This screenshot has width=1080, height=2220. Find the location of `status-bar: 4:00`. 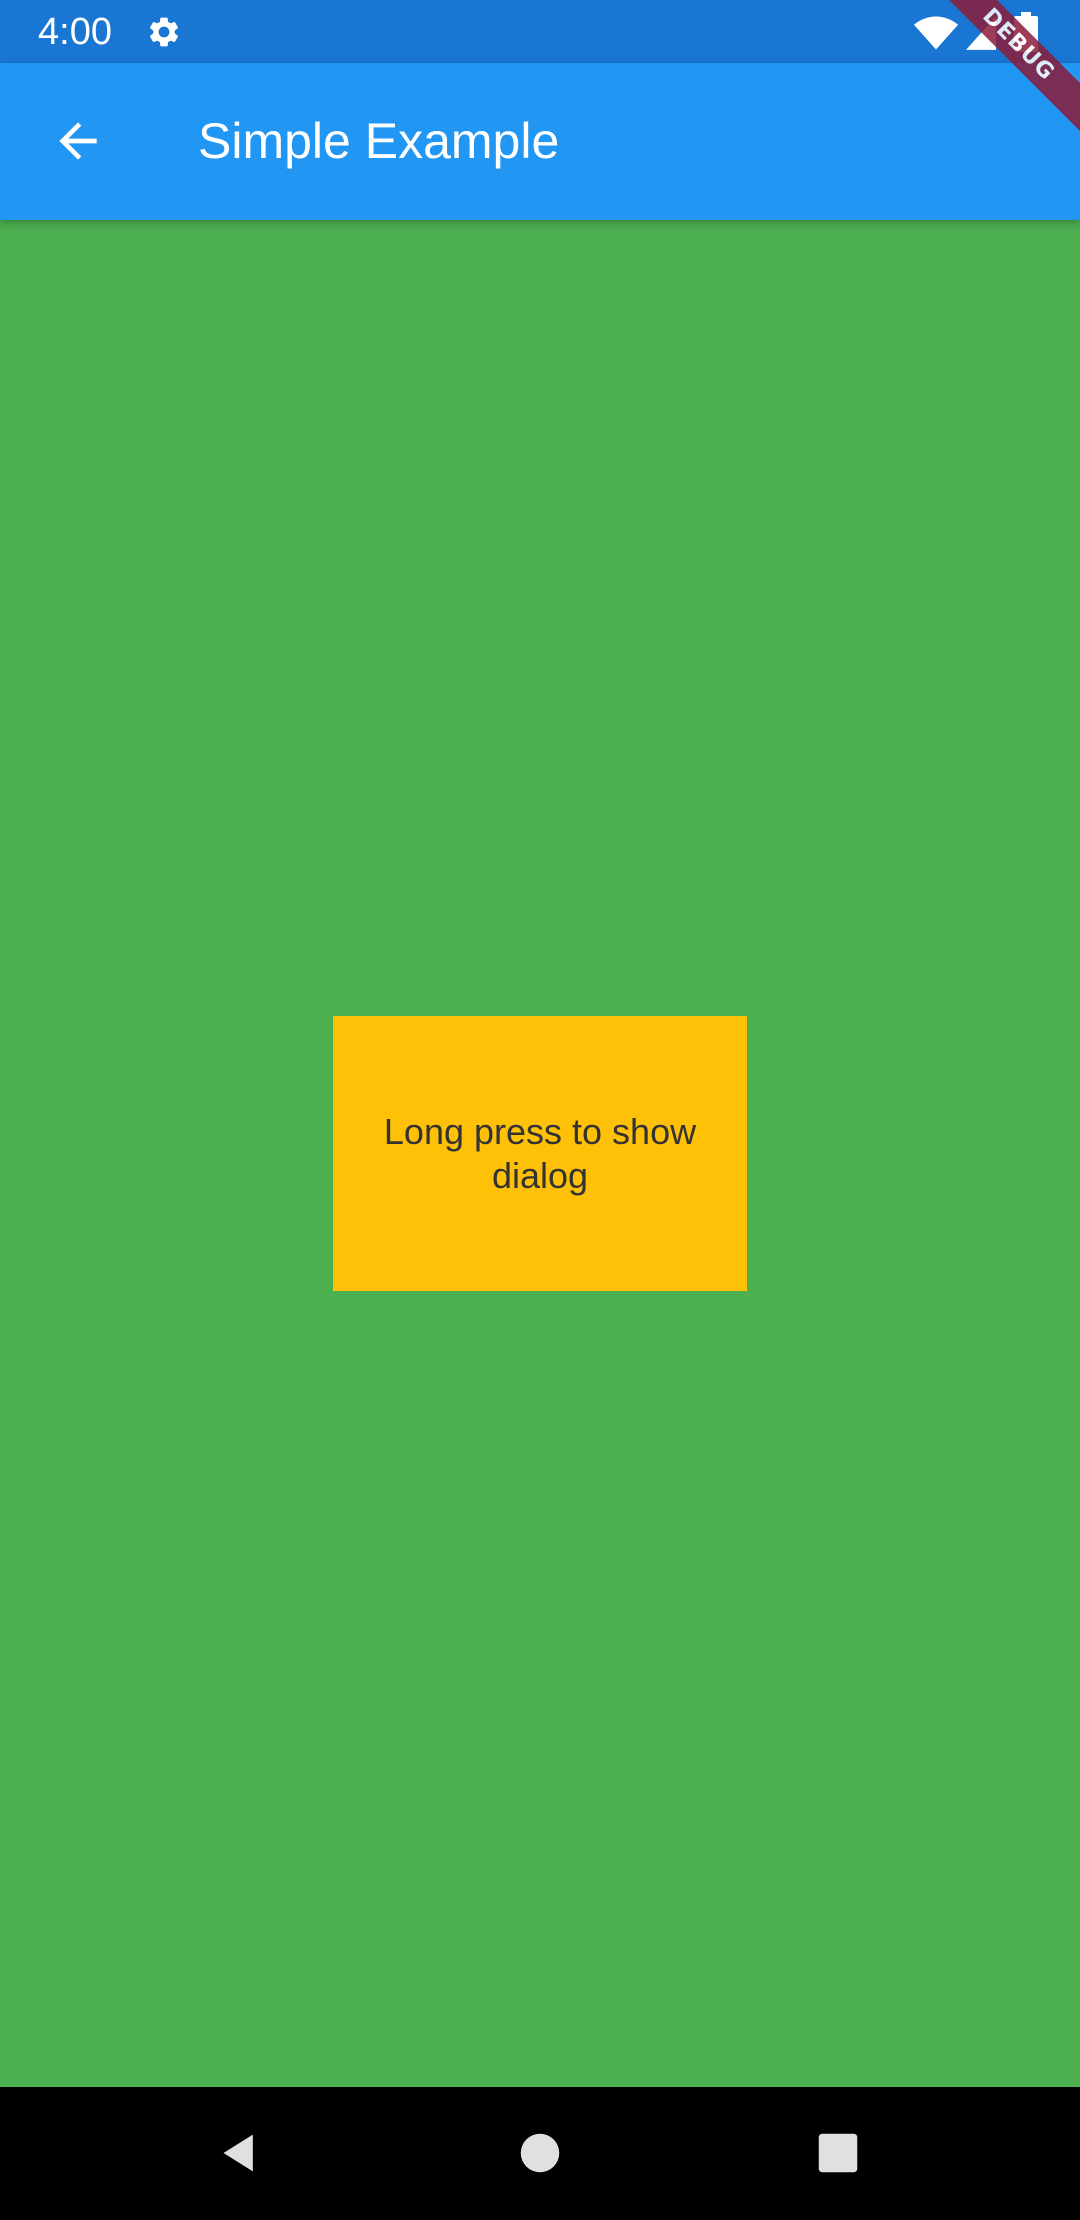

status-bar: 4:00 is located at coordinates (540, 31).